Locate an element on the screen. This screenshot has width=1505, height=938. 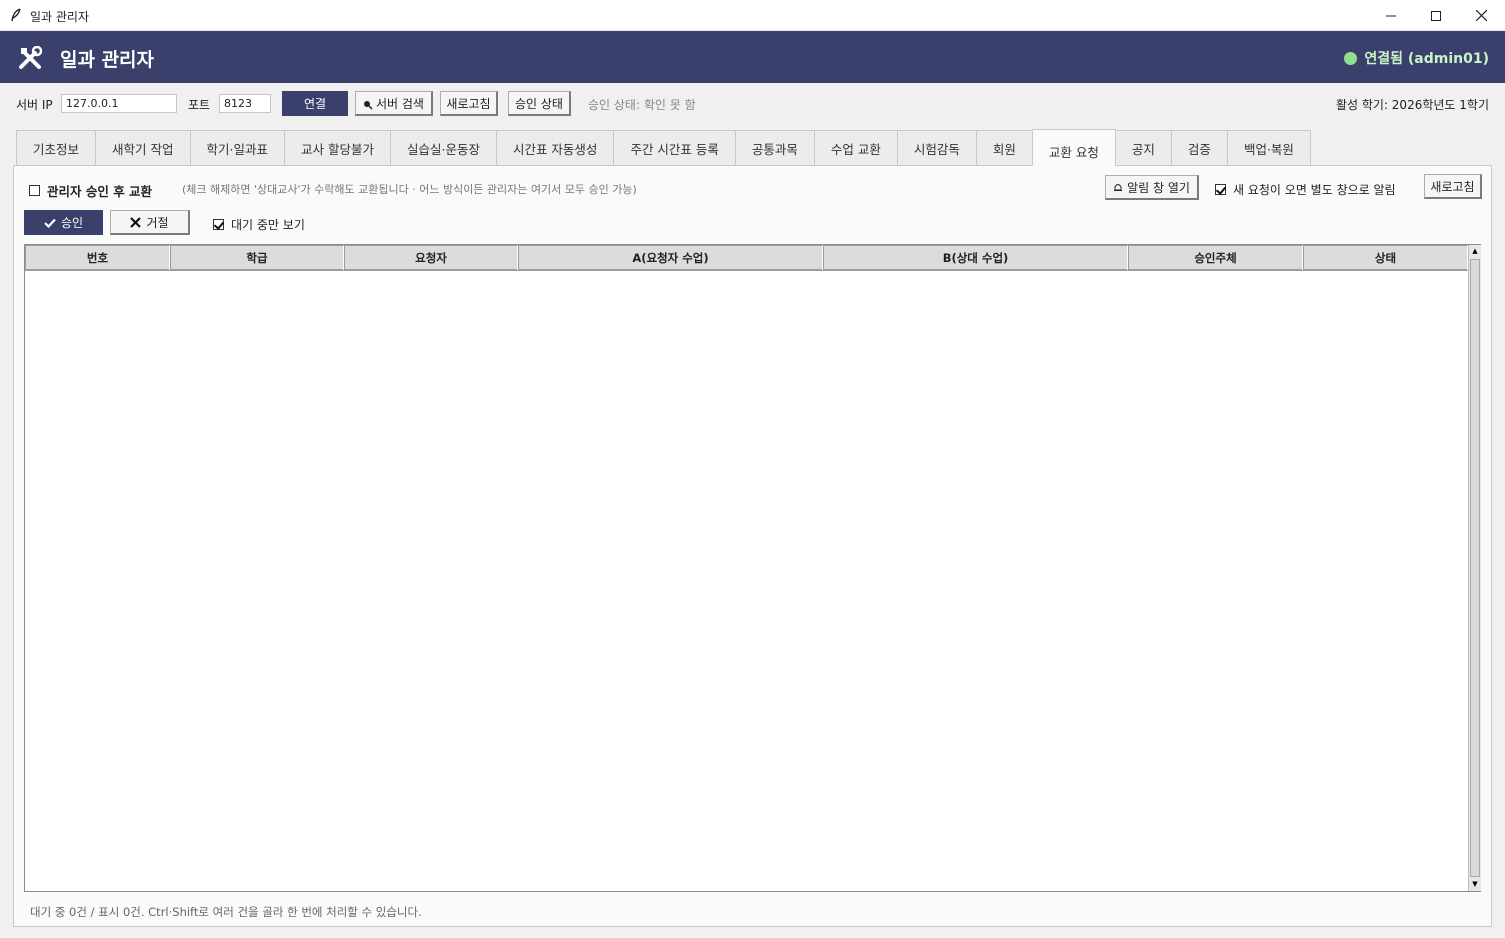
notify-new-checkbox: 새 요청이 오면 별도 창으로 알림 is located at coordinates (1305, 189).